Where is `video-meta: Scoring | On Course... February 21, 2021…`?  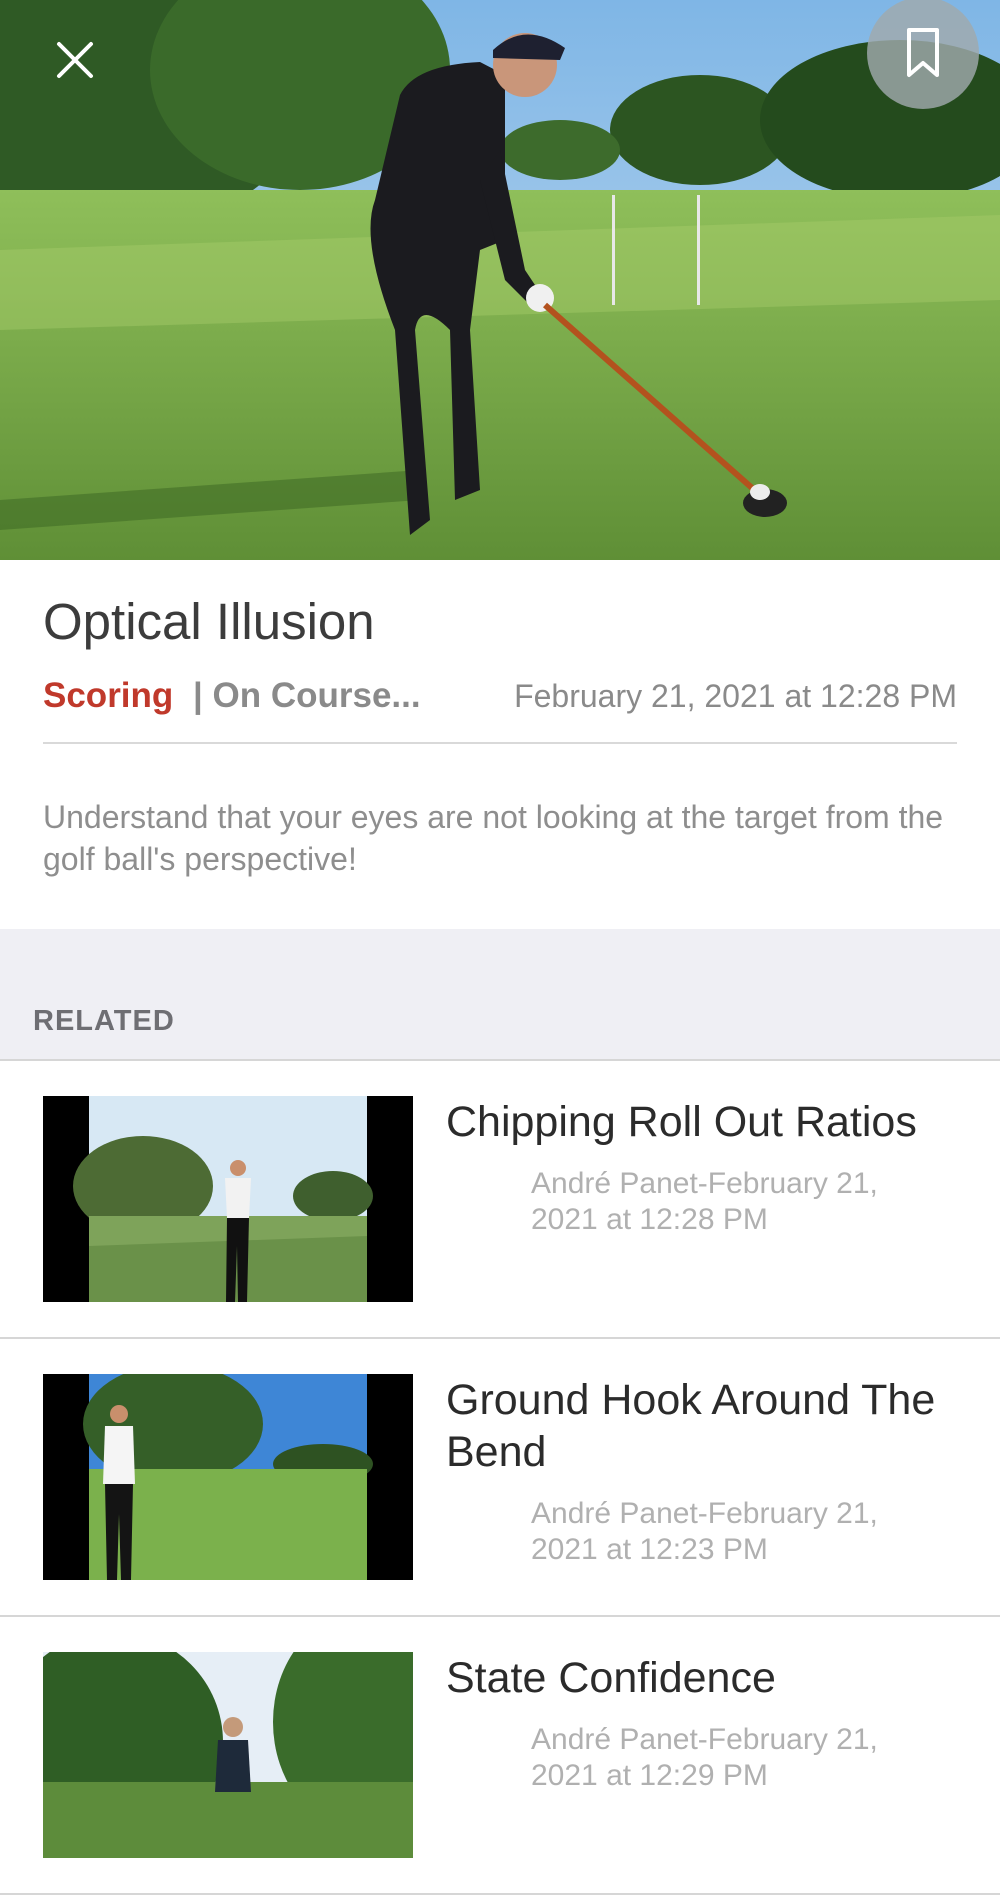
video-meta: Scoring | On Course... February 21, 2021… is located at coordinates (500, 701).